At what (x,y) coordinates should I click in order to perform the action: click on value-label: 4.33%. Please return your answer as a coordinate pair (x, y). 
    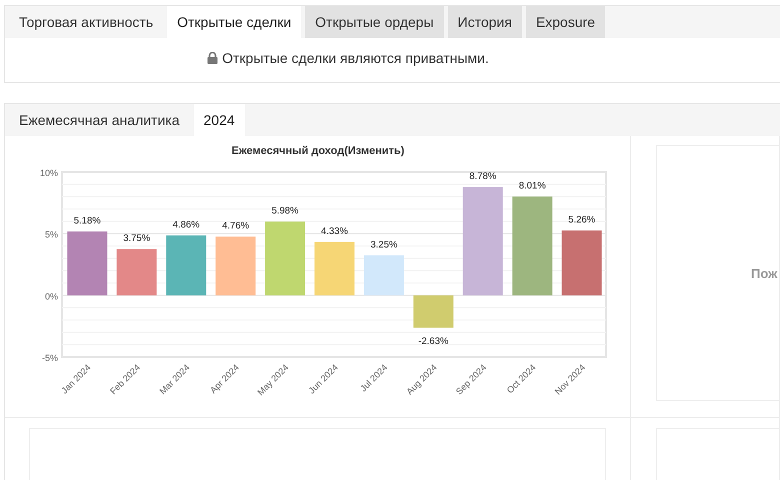
    Looking at the image, I should click on (334, 231).